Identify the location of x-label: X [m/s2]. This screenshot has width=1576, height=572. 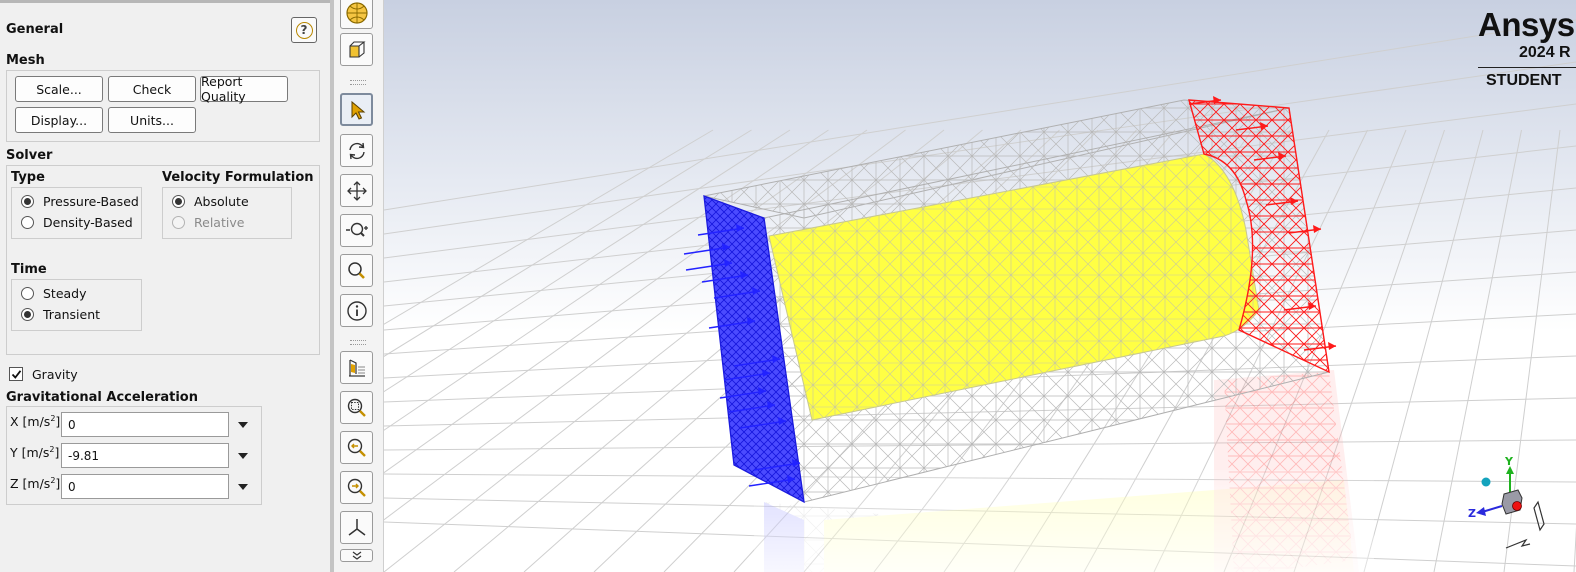
(35, 422).